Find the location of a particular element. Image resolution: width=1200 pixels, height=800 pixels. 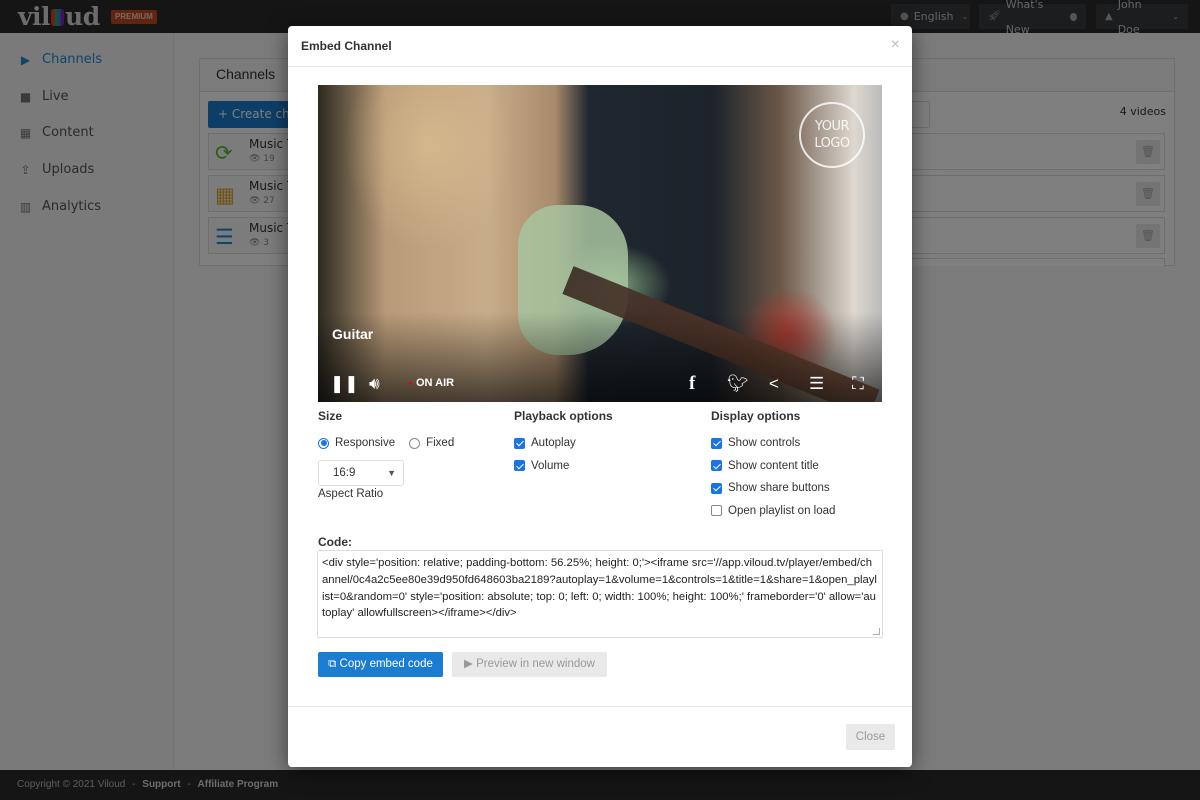

autoplay-option: Autoplay is located at coordinates (563, 443).